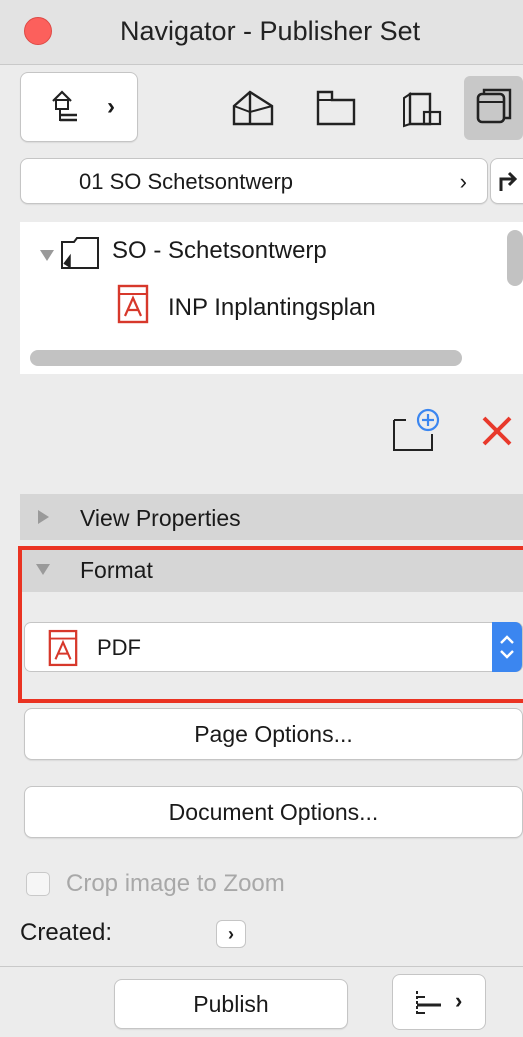 The height and width of the screenshot is (1037, 523). What do you see at coordinates (219, 251) in the screenshot?
I see `tree-folder-label: SO - Schetsontwerp` at bounding box center [219, 251].